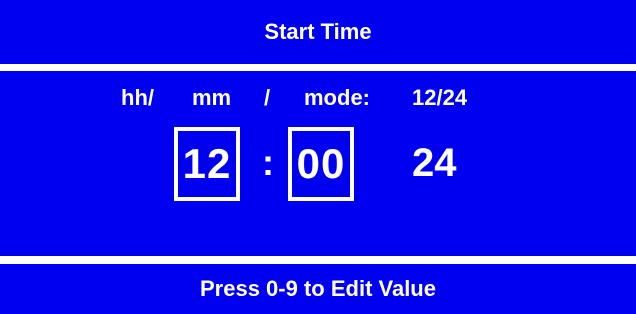 The height and width of the screenshot is (314, 636). I want to click on field-labels-row: hh/ mm / mode: 12/24, so click(318, 100).